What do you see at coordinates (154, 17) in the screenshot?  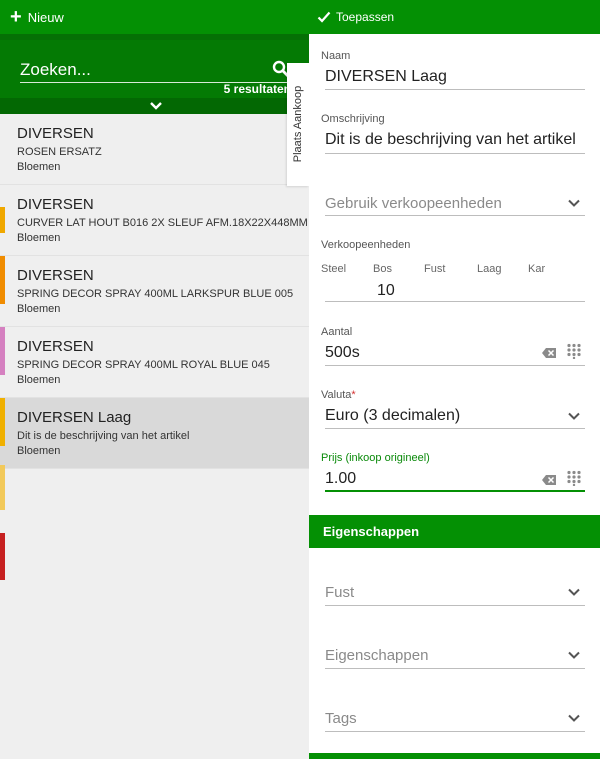 I see `left-toolbar: + Nieuw` at bounding box center [154, 17].